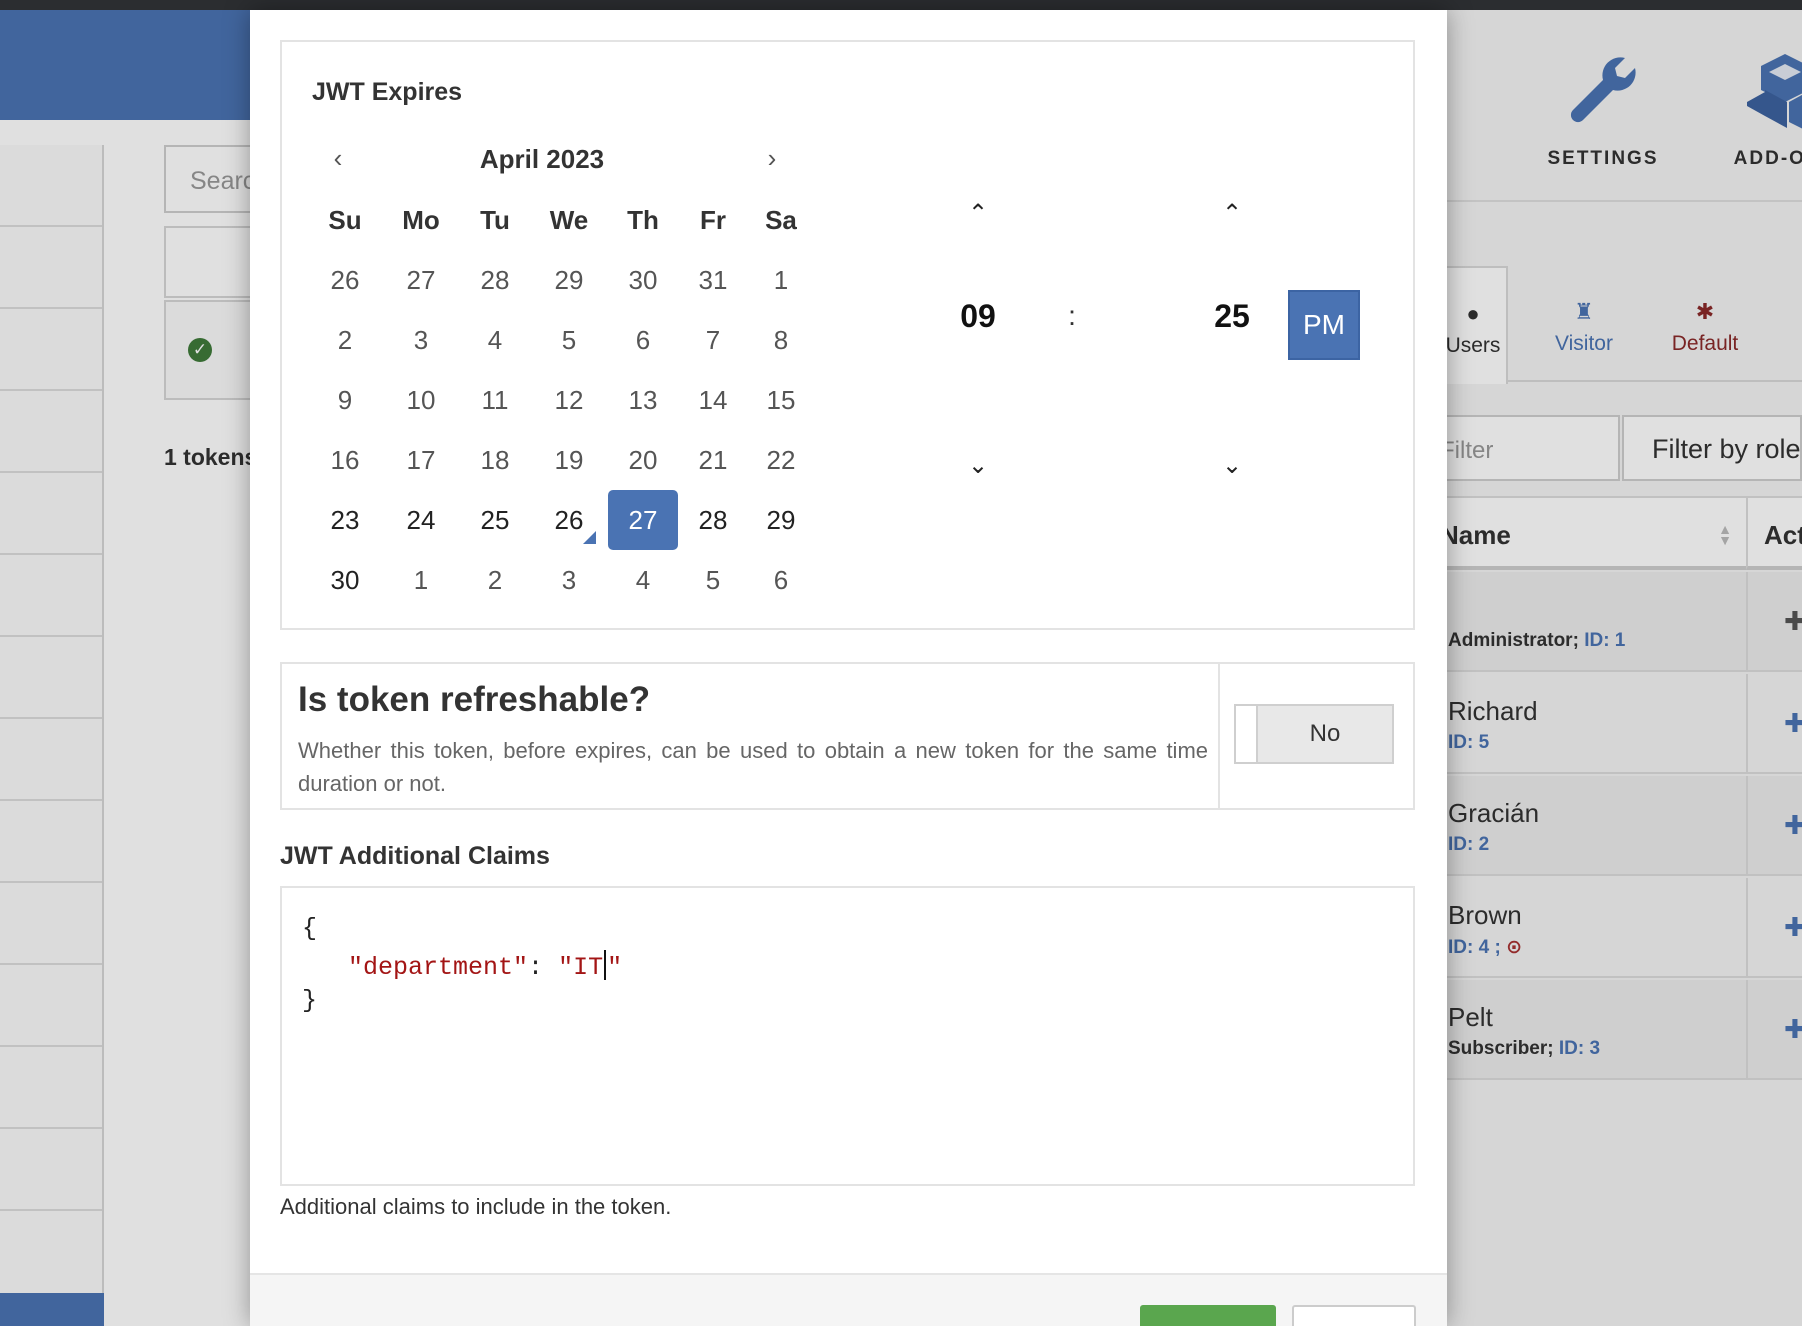 The height and width of the screenshot is (1326, 1802). What do you see at coordinates (421, 520) in the screenshot?
I see `calendar-day: 24` at bounding box center [421, 520].